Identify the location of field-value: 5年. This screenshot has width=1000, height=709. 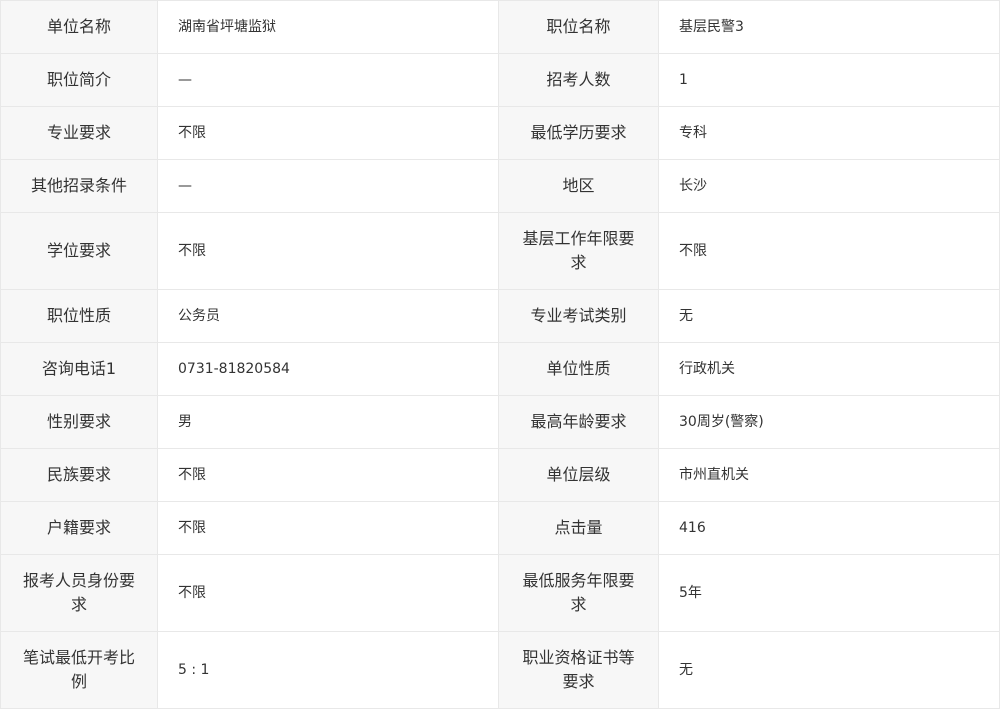
(829, 593).